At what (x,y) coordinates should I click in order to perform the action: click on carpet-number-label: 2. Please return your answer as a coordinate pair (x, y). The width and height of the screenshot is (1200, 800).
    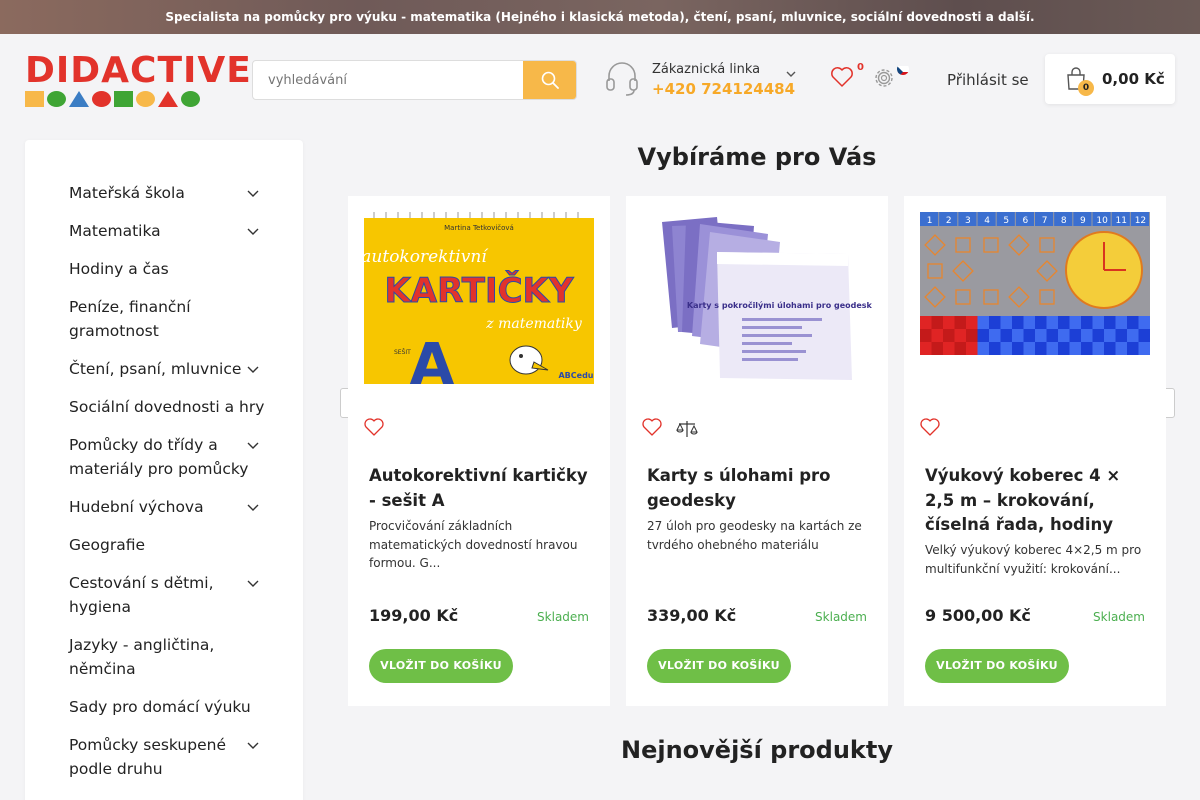
    Looking at the image, I should click on (949, 221).